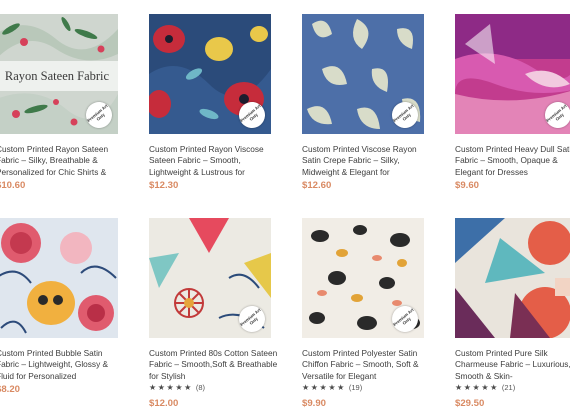 This screenshot has width=570, height=415. I want to click on product-price: $12.30, so click(164, 185).